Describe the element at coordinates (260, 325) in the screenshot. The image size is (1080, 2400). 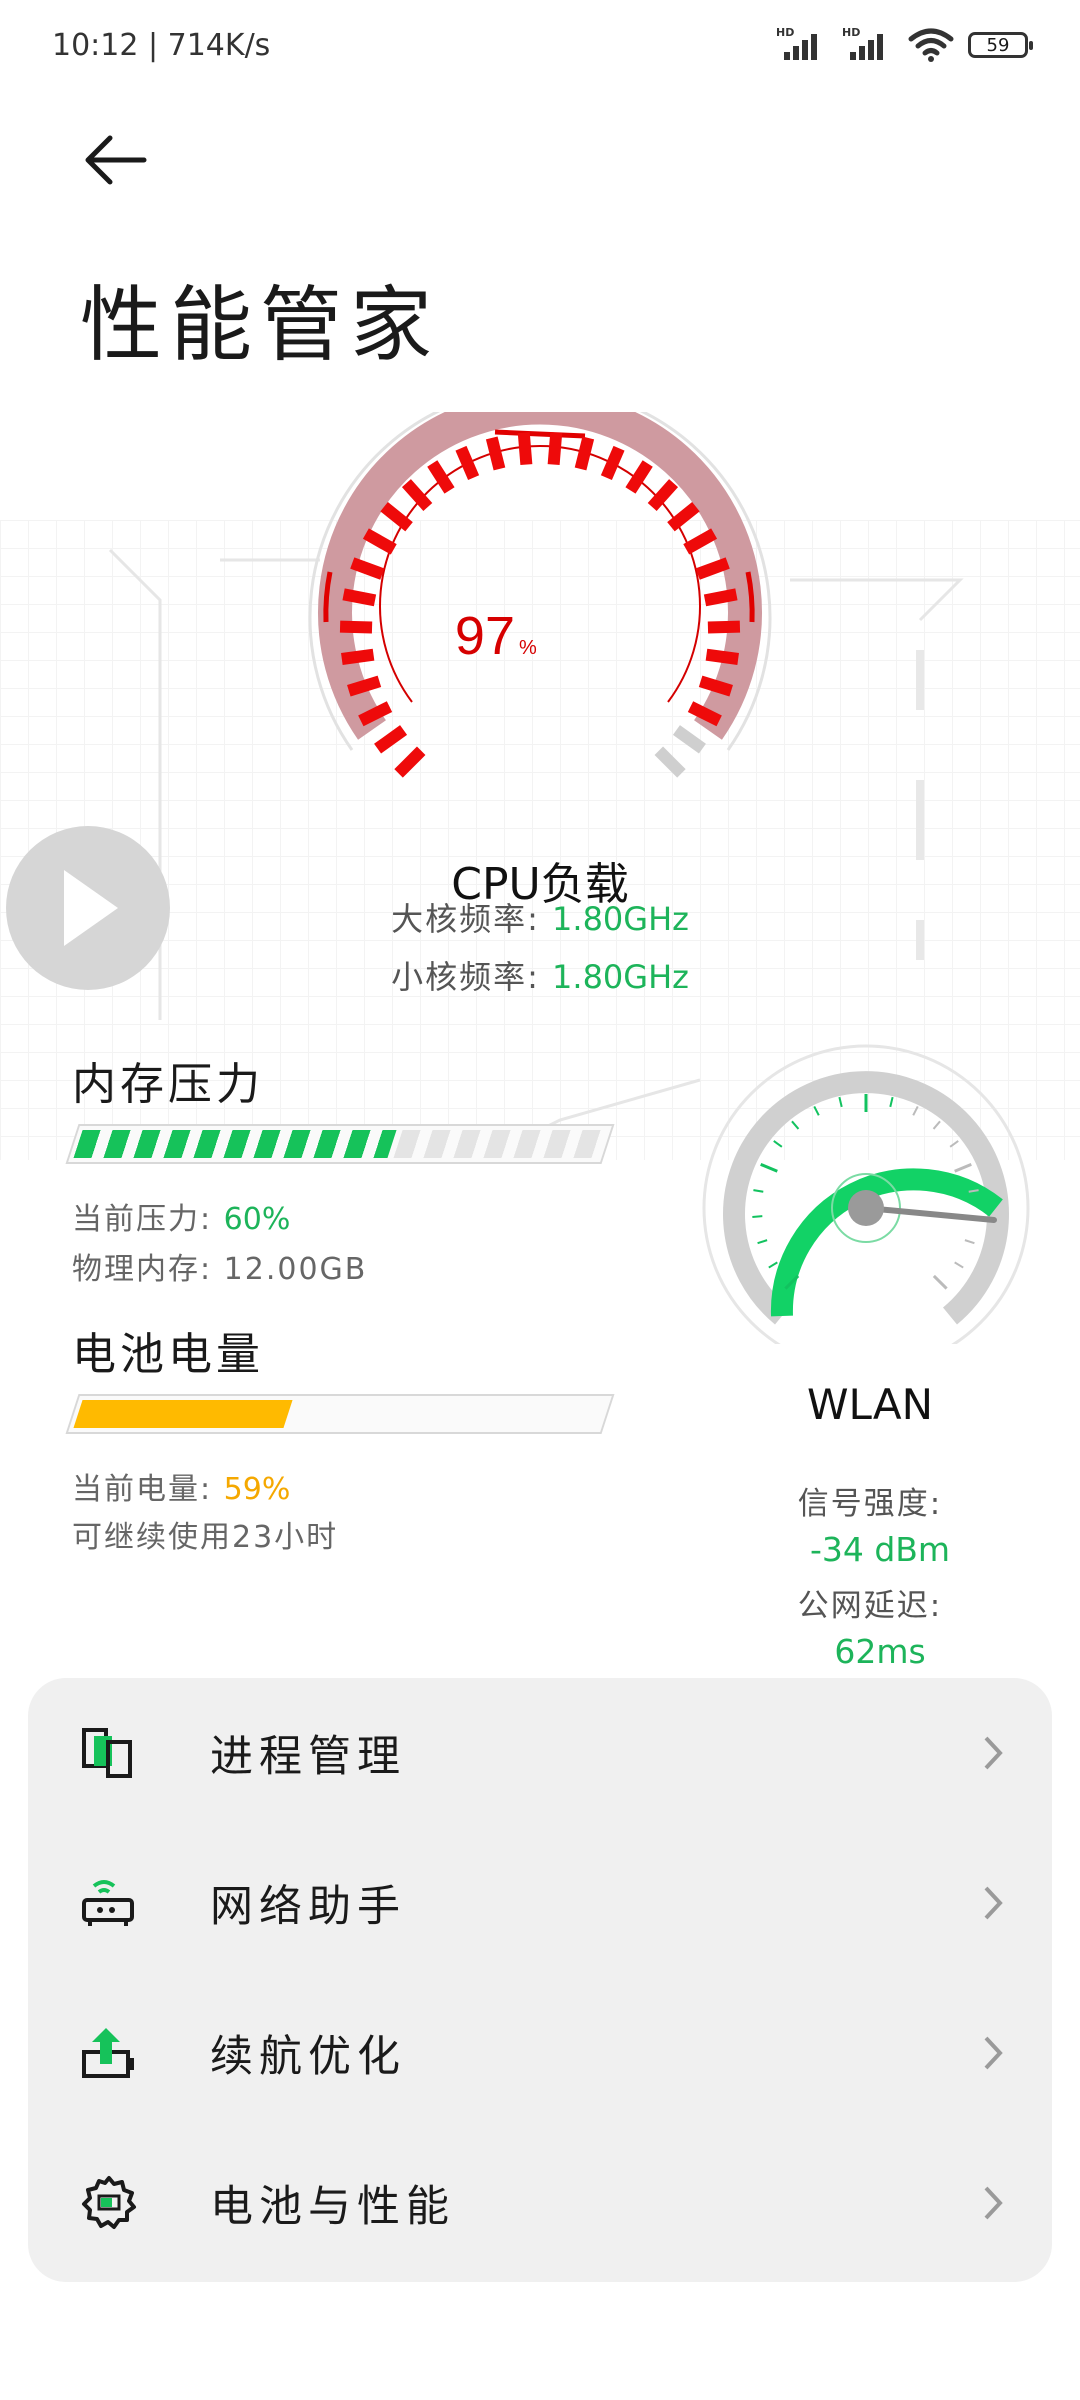
I see `page-title: 性能管家` at that location.